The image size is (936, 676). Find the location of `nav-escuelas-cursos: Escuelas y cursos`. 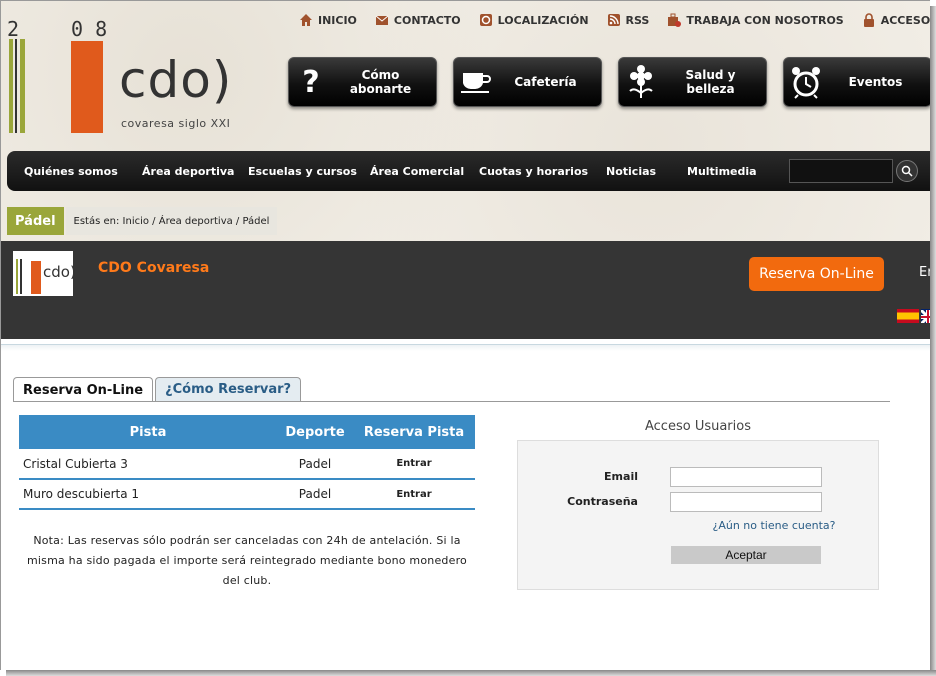

nav-escuelas-cursos: Escuelas y cursos is located at coordinates (302, 171).